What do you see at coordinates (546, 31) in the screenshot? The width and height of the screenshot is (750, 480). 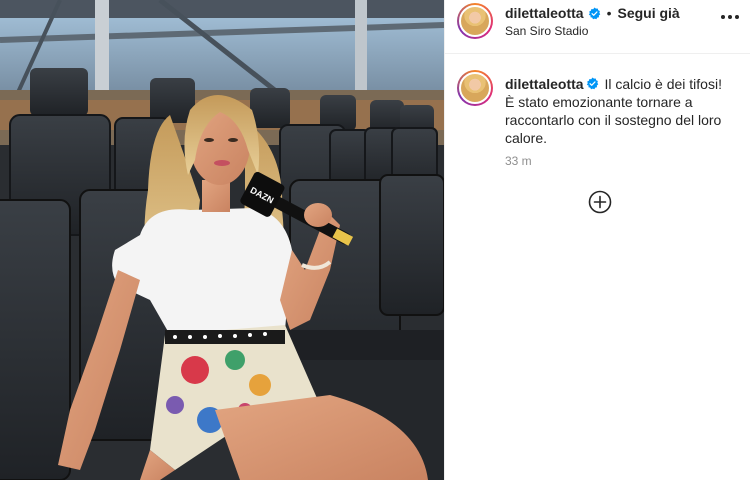 I see `post-location: San Siro Stadio` at bounding box center [546, 31].